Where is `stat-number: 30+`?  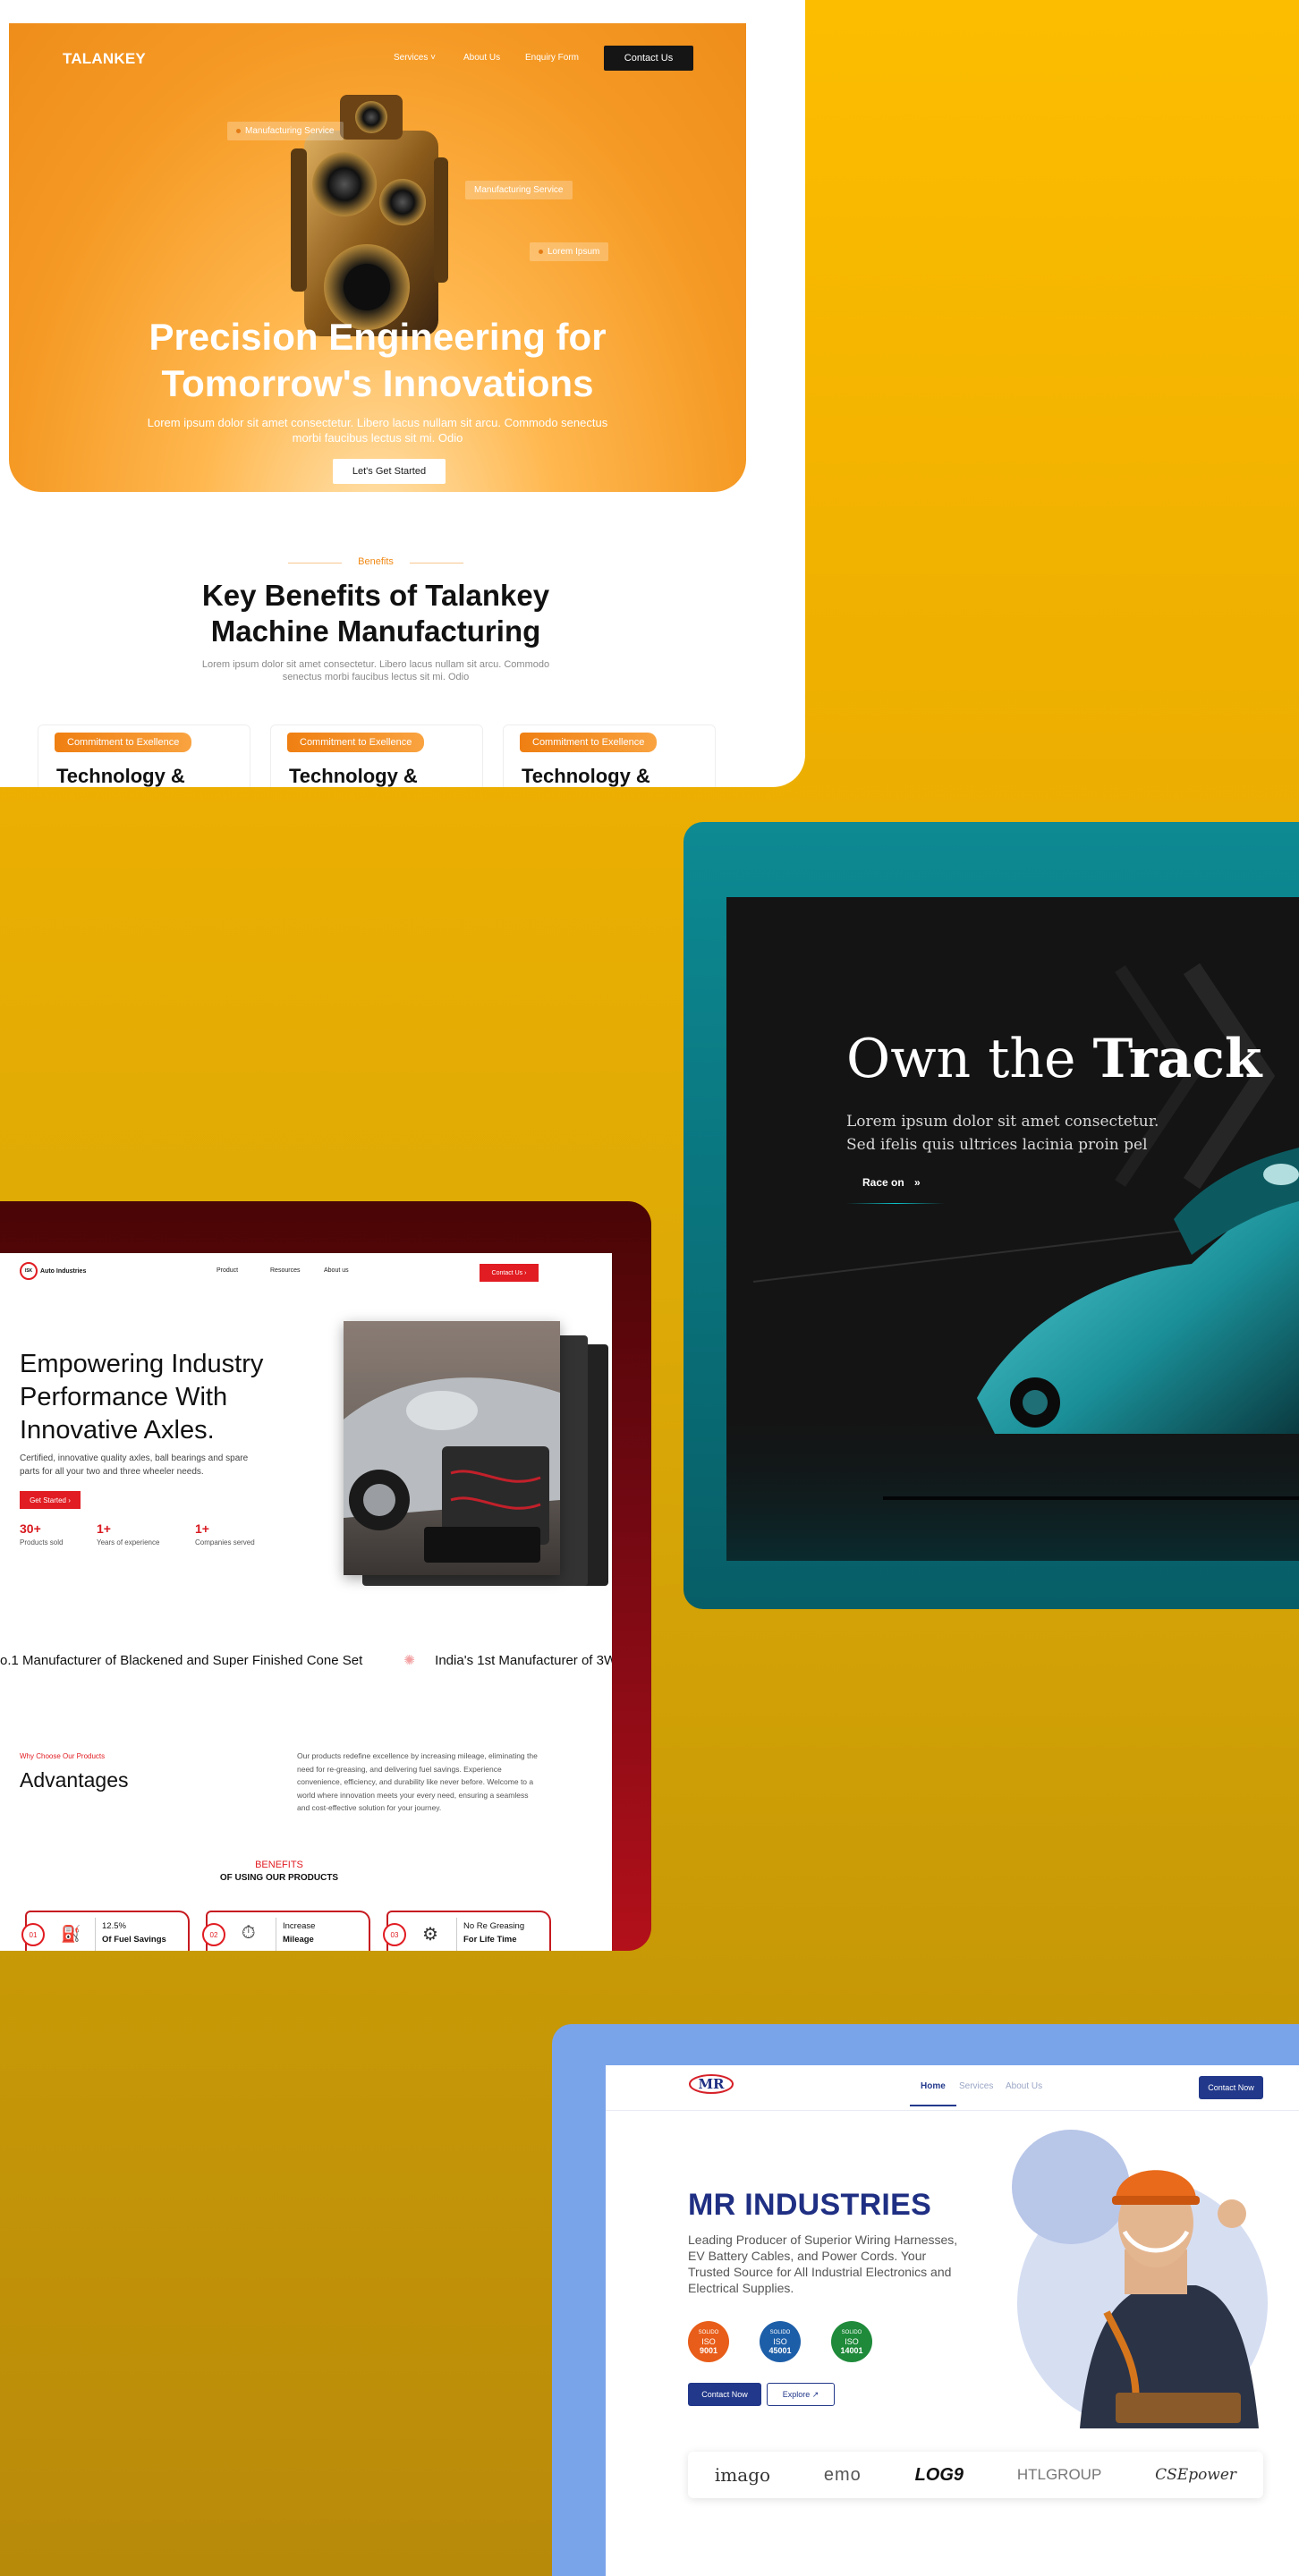
stat-number: 30+ is located at coordinates (30, 1528).